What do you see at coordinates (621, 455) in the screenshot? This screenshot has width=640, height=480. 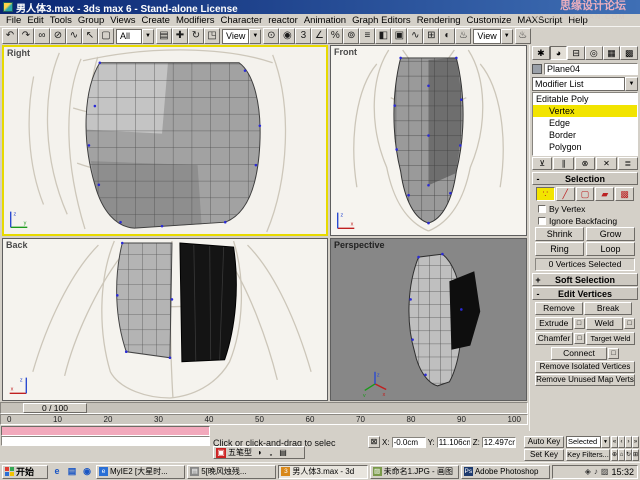 I see `zoom-extents-icon: ⌂` at bounding box center [621, 455].